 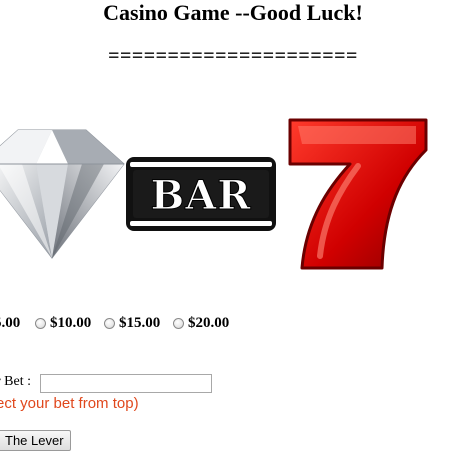 I want to click on bet-label: r Bet :, so click(x=15, y=381).